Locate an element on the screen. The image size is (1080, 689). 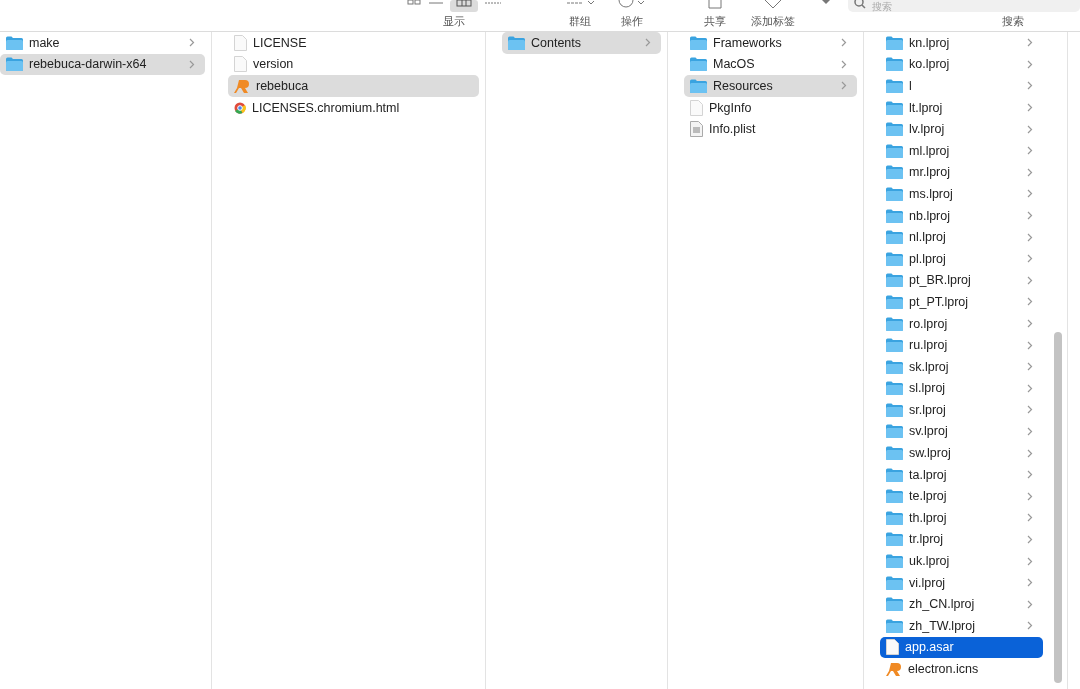
file-item: Resources is located at coordinates (770, 86).